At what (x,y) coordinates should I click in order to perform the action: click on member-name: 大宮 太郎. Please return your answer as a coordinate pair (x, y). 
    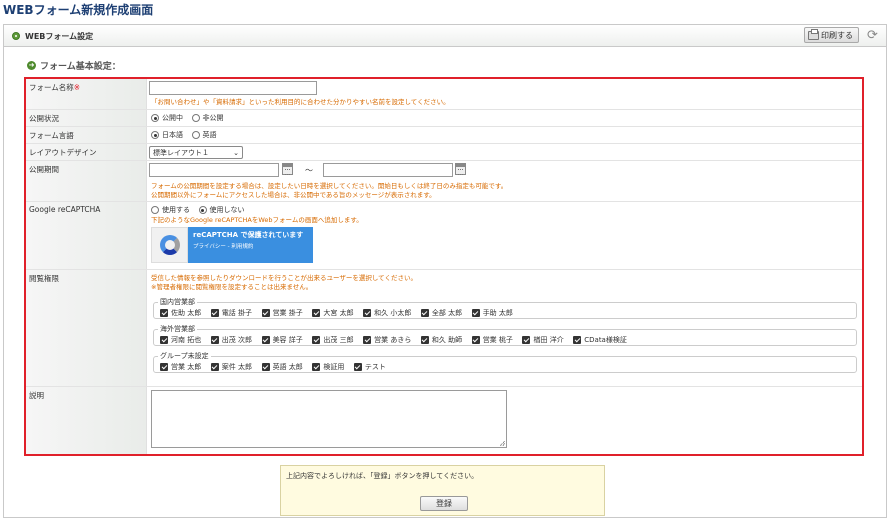
    Looking at the image, I should click on (338, 313).